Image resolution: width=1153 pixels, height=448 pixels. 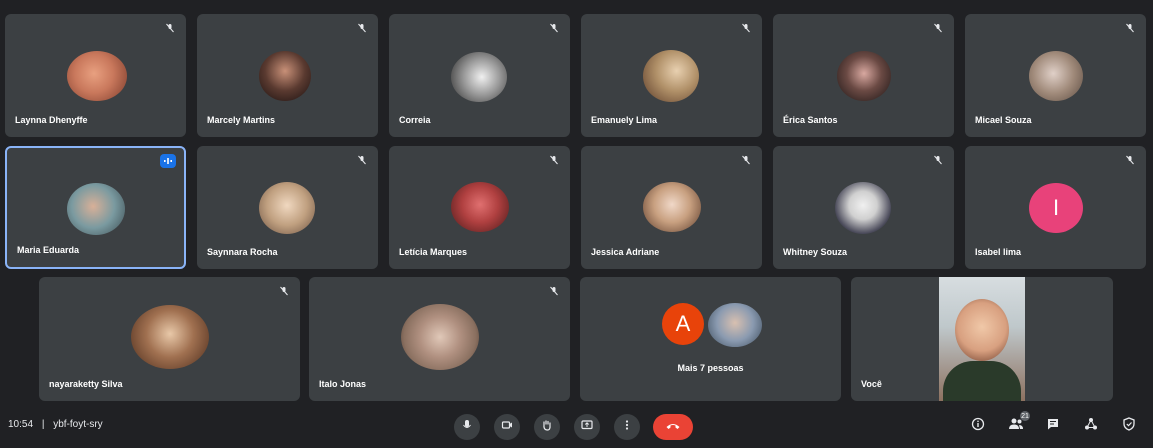 I want to click on participant-name: Laynna Dhenyffe, so click(x=51, y=120).